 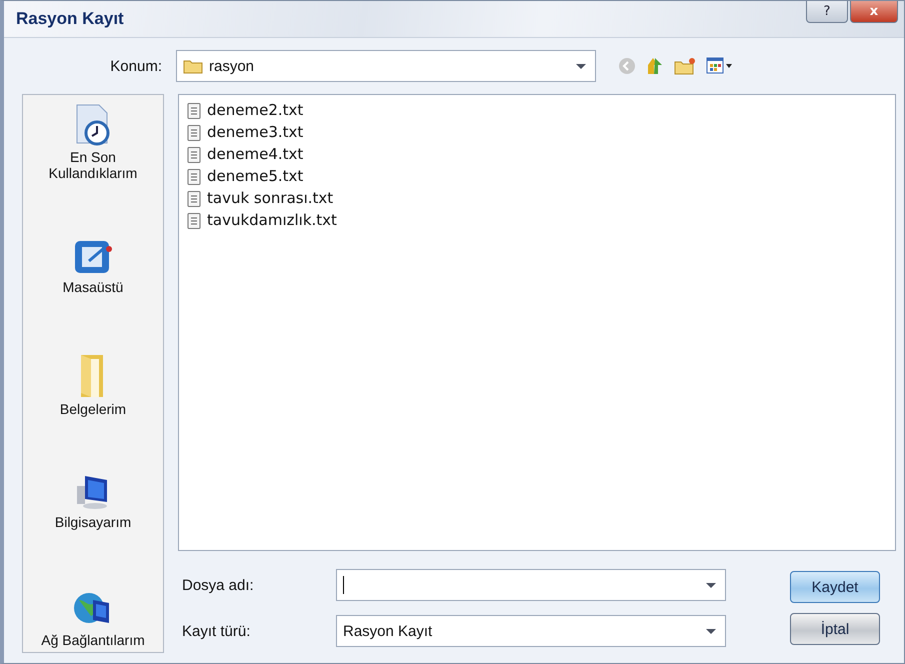 What do you see at coordinates (93, 501) in the screenshot?
I see `place-item: Bilgisayarım` at bounding box center [93, 501].